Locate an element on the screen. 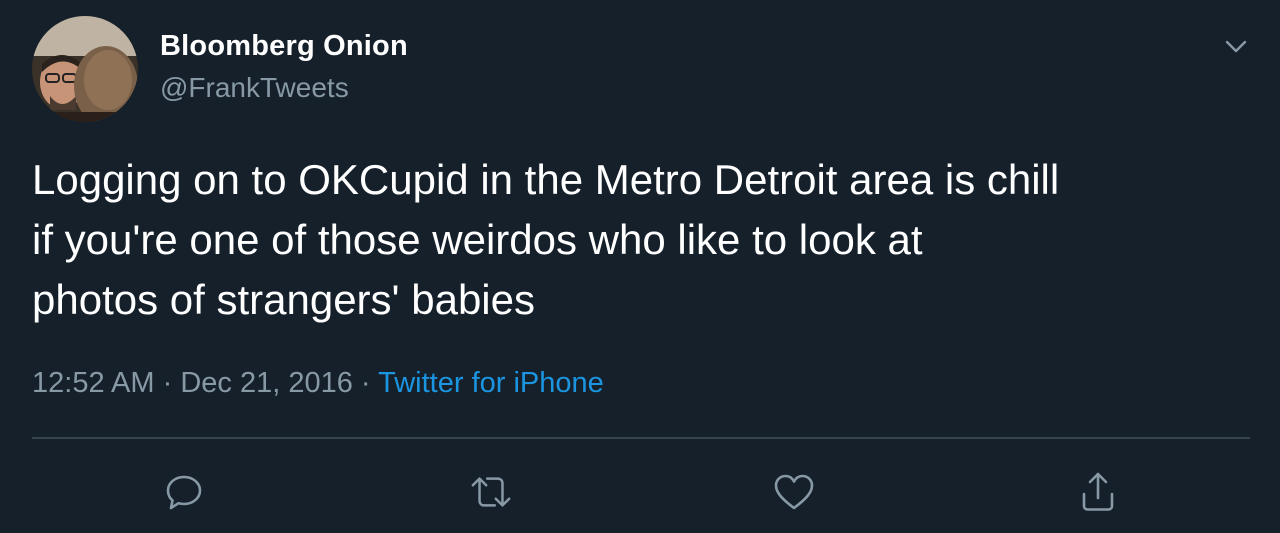  retweet-button is located at coordinates (491, 492).